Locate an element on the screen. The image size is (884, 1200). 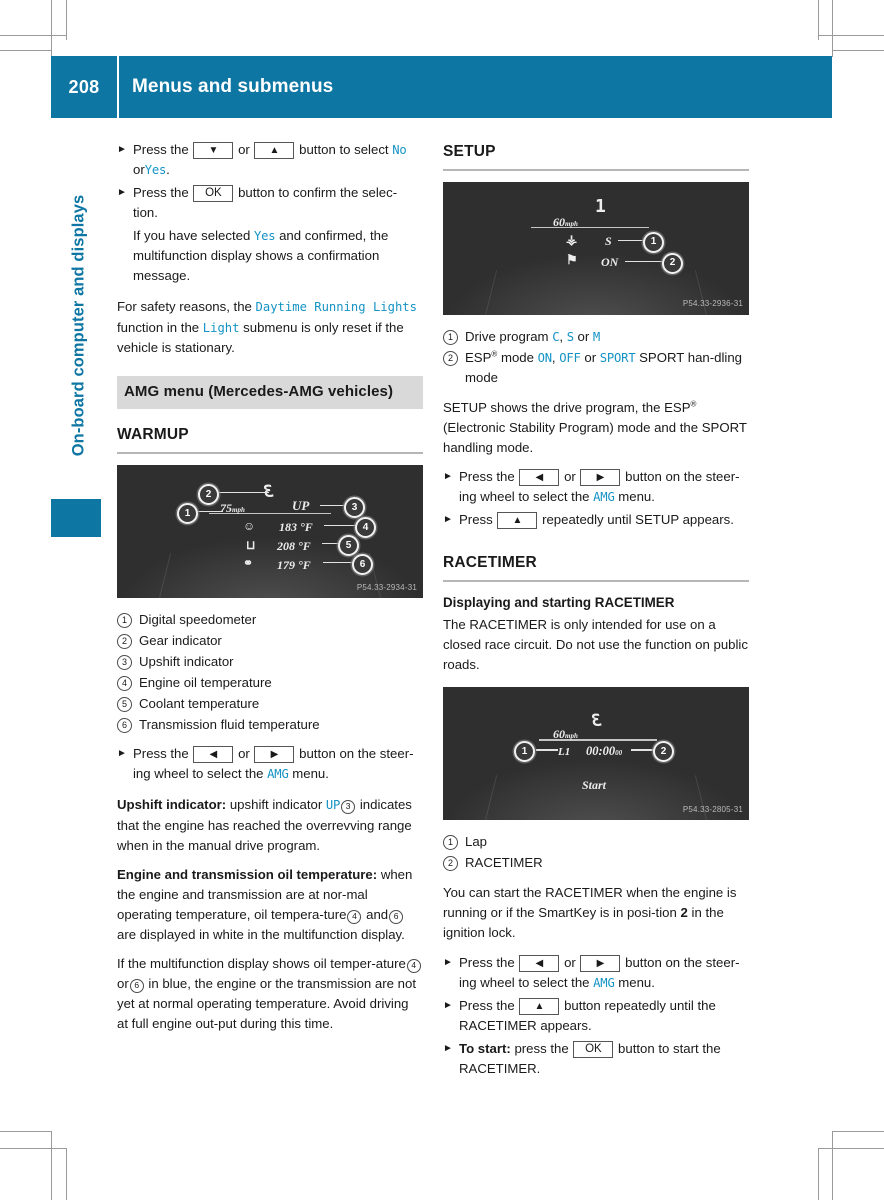
page-header: 208 Menus and submenus is located at coordinates (441, 87).